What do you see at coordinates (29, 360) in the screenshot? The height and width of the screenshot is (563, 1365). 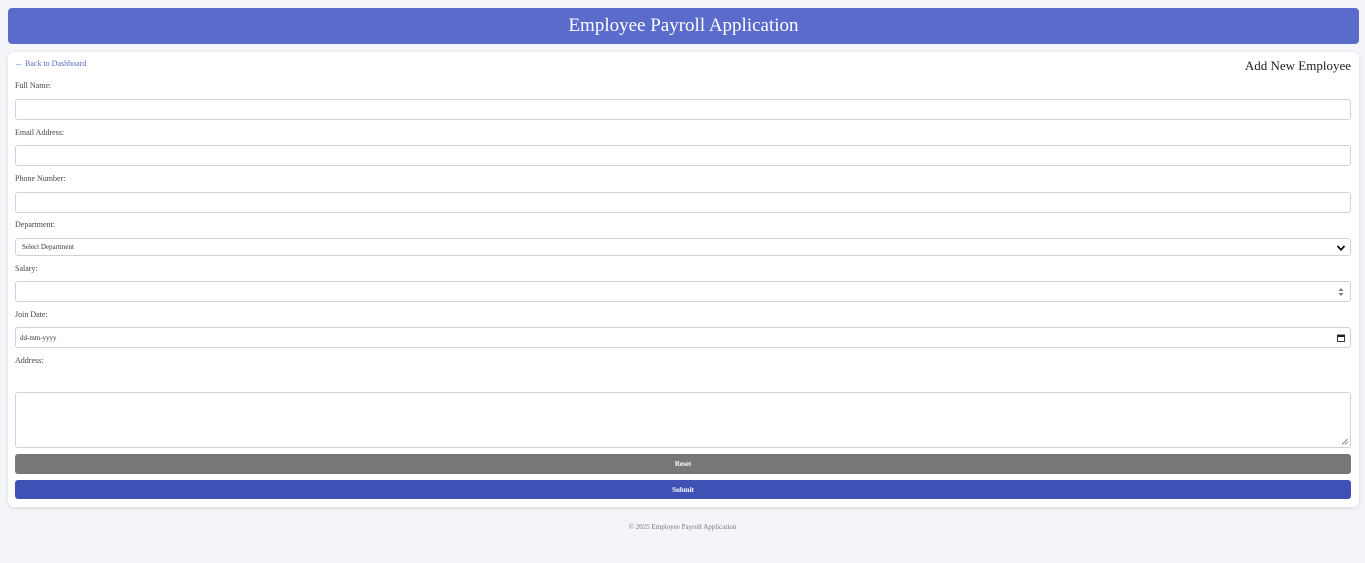 I see `address-label: Address:` at bounding box center [29, 360].